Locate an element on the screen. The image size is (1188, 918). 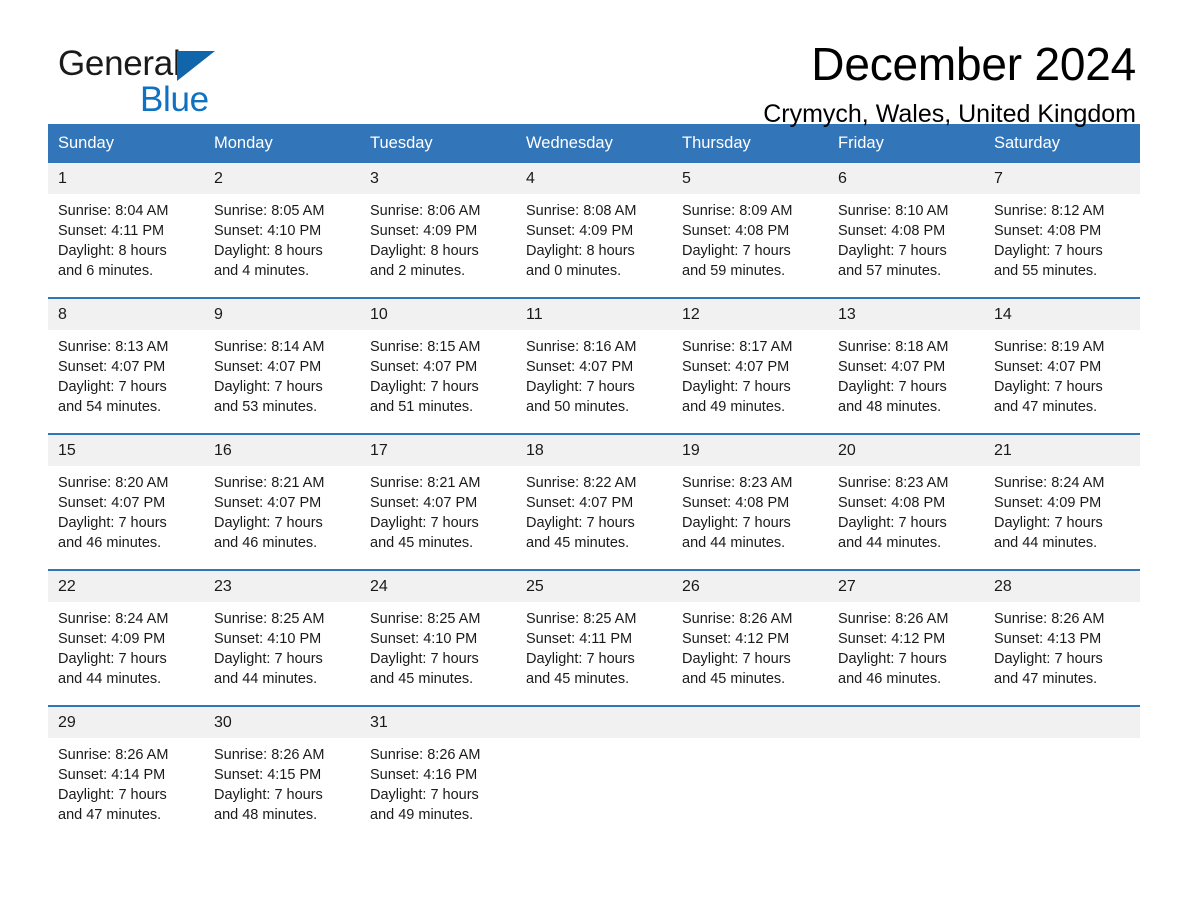
daylight-text-line2: and 4 minutes. is located at coordinates (262, 271).